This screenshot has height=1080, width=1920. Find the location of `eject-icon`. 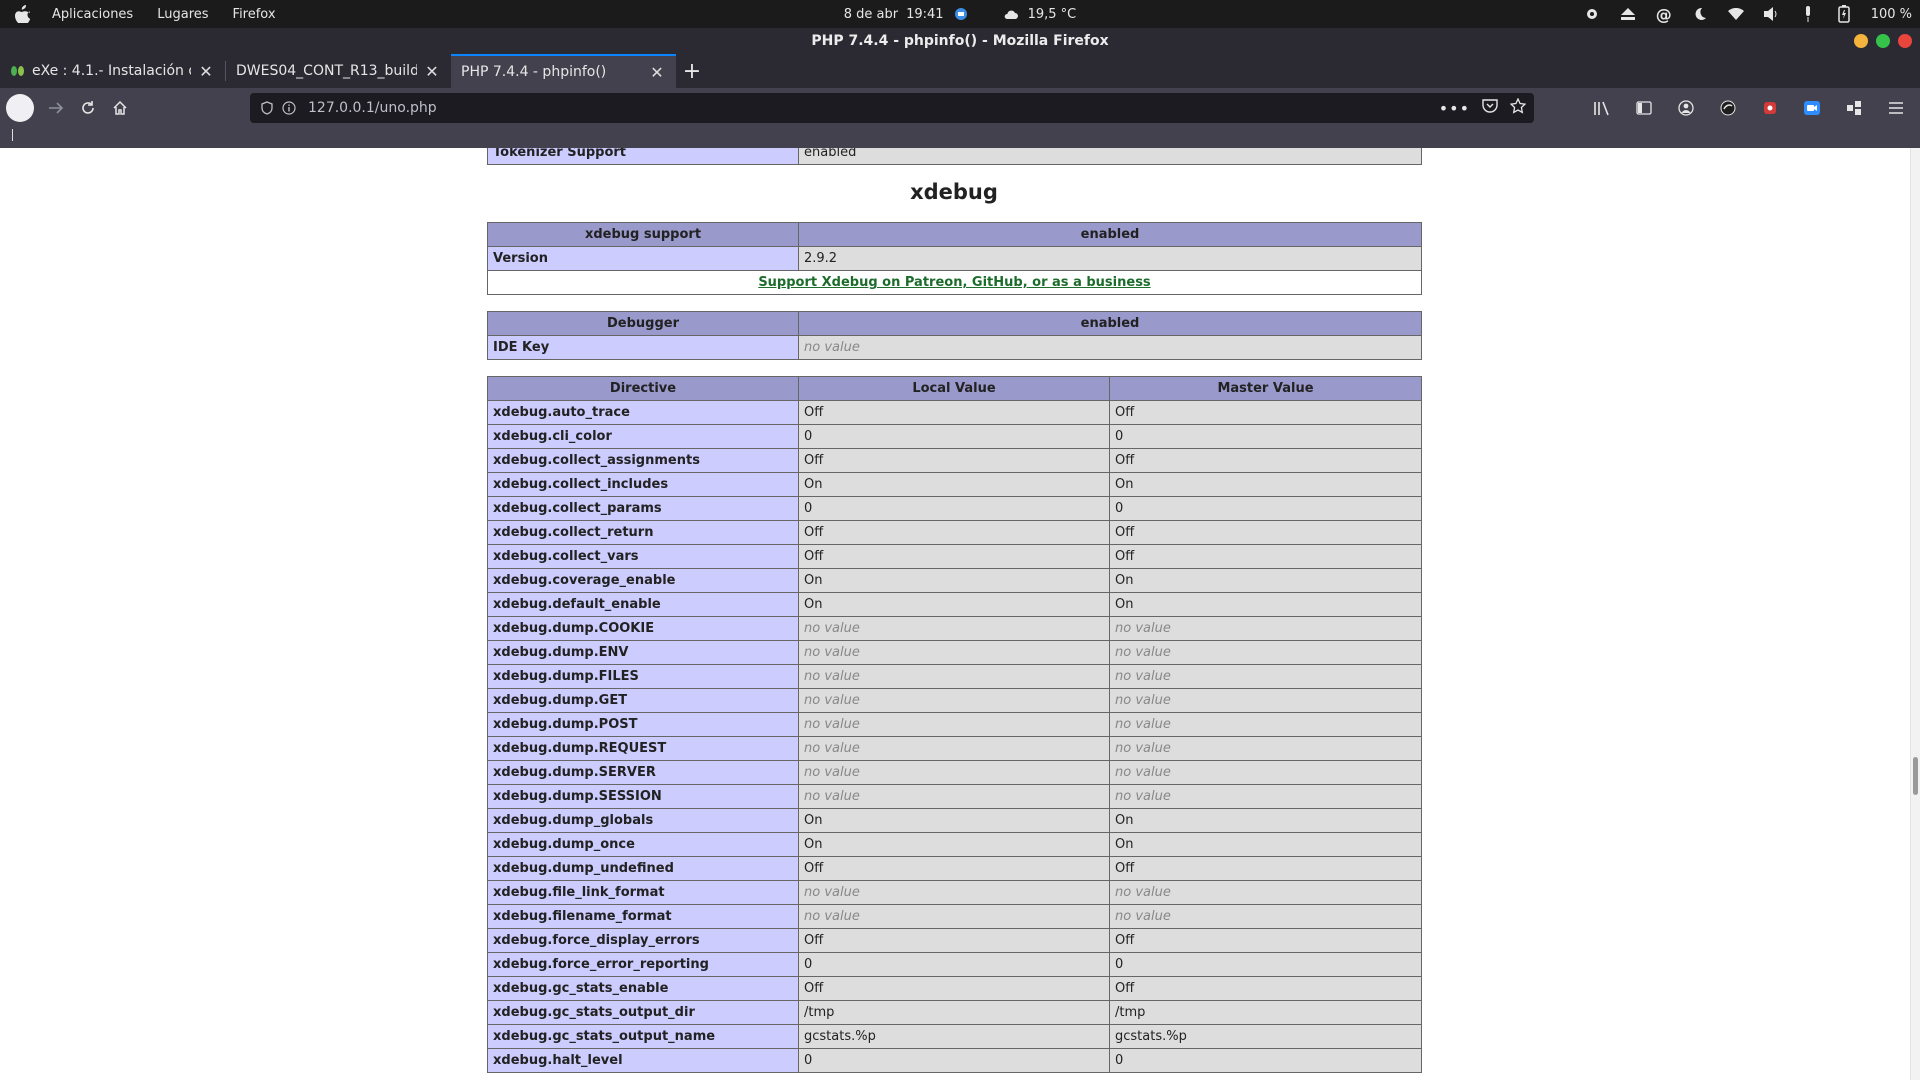

eject-icon is located at coordinates (1628, 14).